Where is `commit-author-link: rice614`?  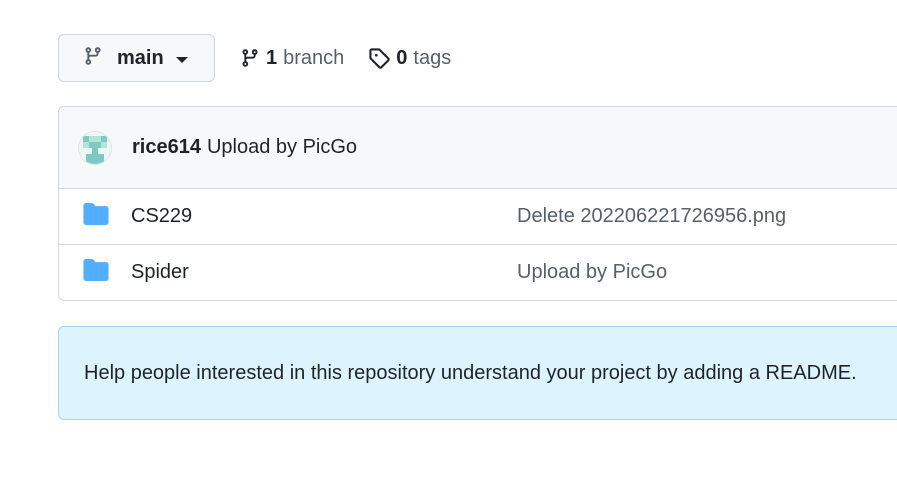 commit-author-link: rice614 is located at coordinates (166, 147).